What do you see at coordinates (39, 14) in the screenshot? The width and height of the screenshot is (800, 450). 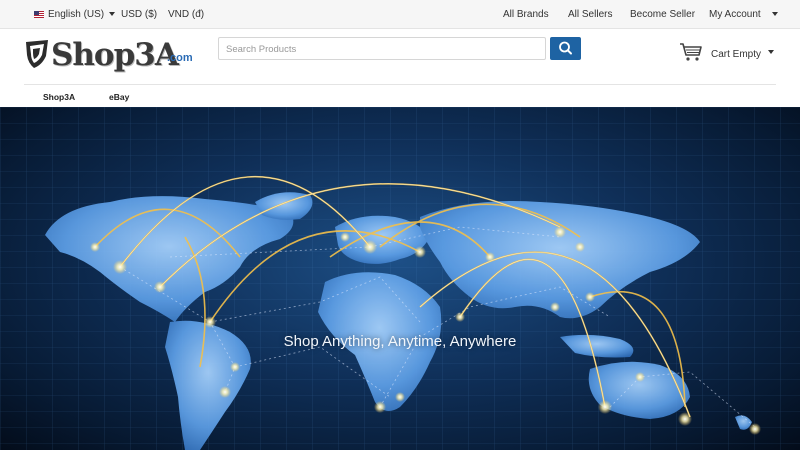 I see `us-flag-icon` at bounding box center [39, 14].